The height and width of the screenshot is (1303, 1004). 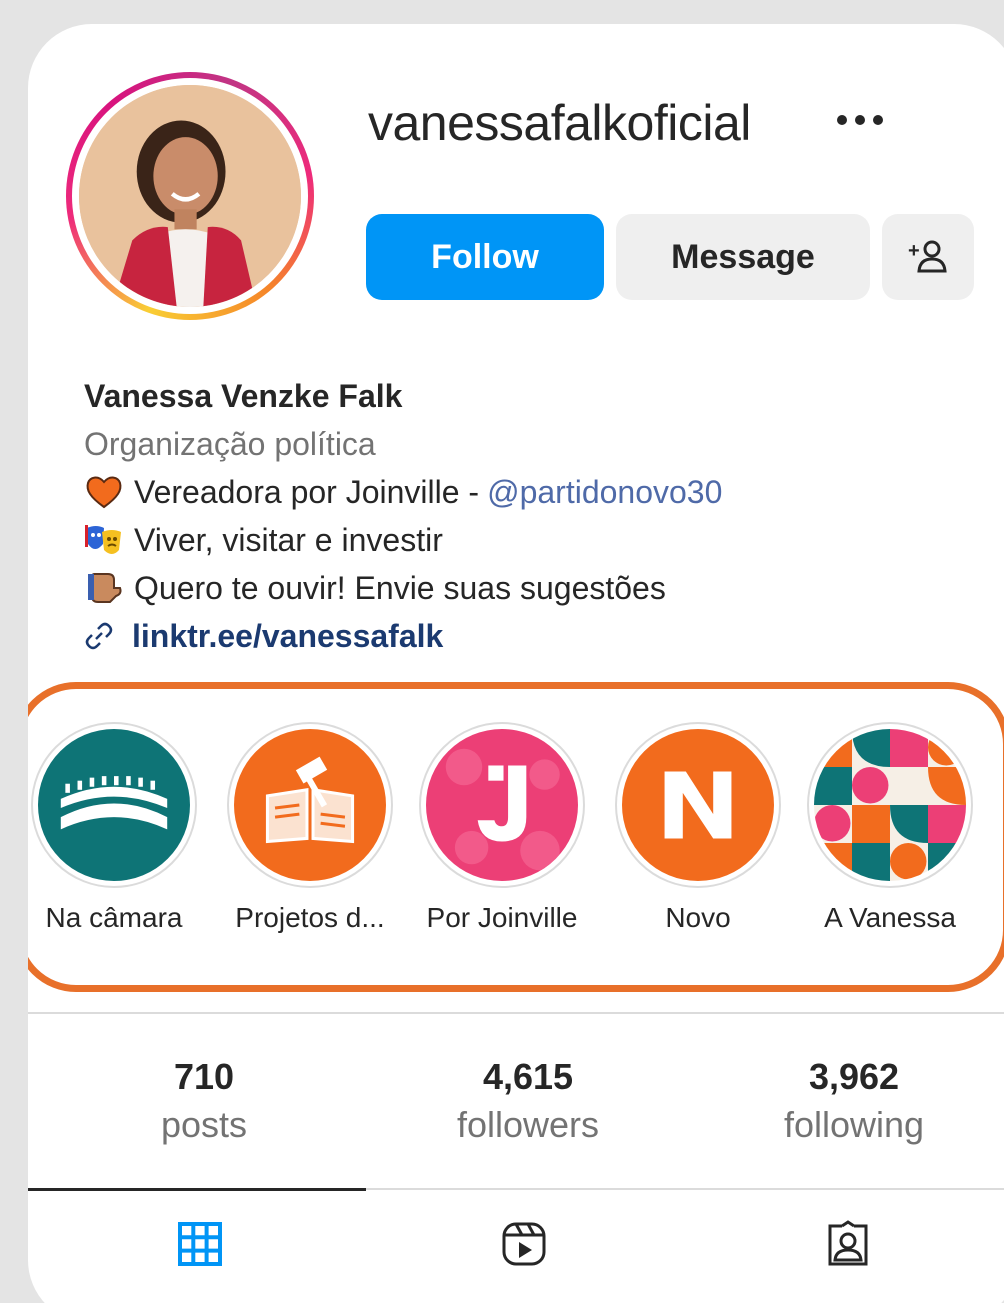 I want to click on bio-line-1: Vereadora por Joinville - @partidonovo30, so click(x=534, y=492).